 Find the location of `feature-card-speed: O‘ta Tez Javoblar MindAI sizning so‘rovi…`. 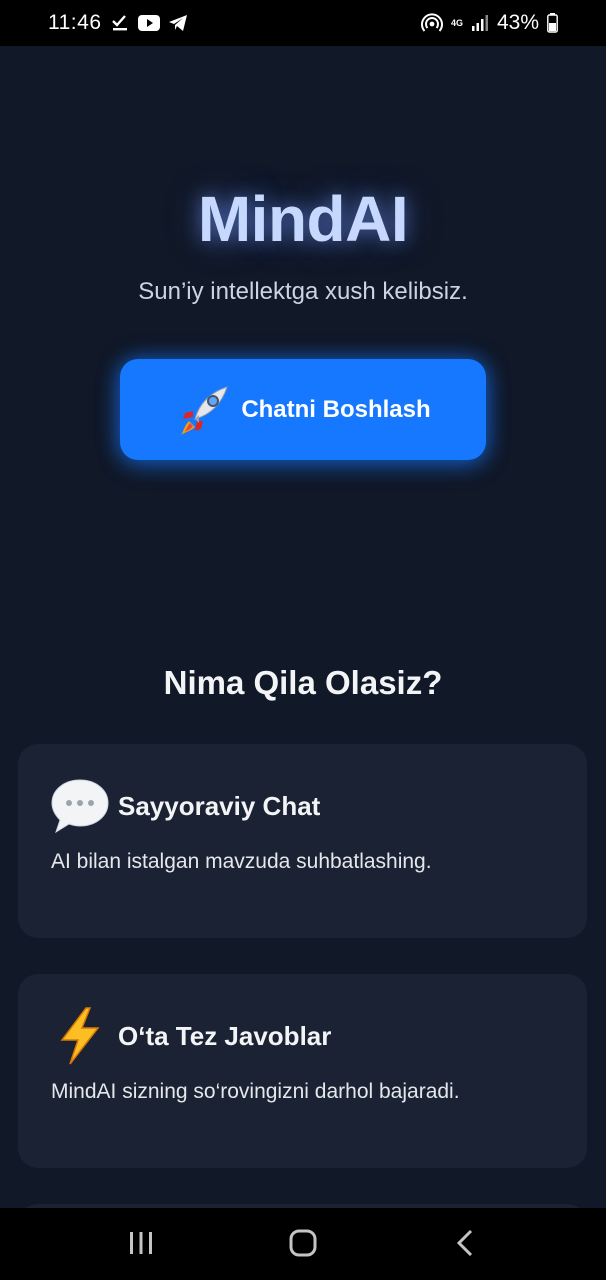

feature-card-speed: O‘ta Tez Javoblar MindAI sizning so‘rovi… is located at coordinates (302, 1071).